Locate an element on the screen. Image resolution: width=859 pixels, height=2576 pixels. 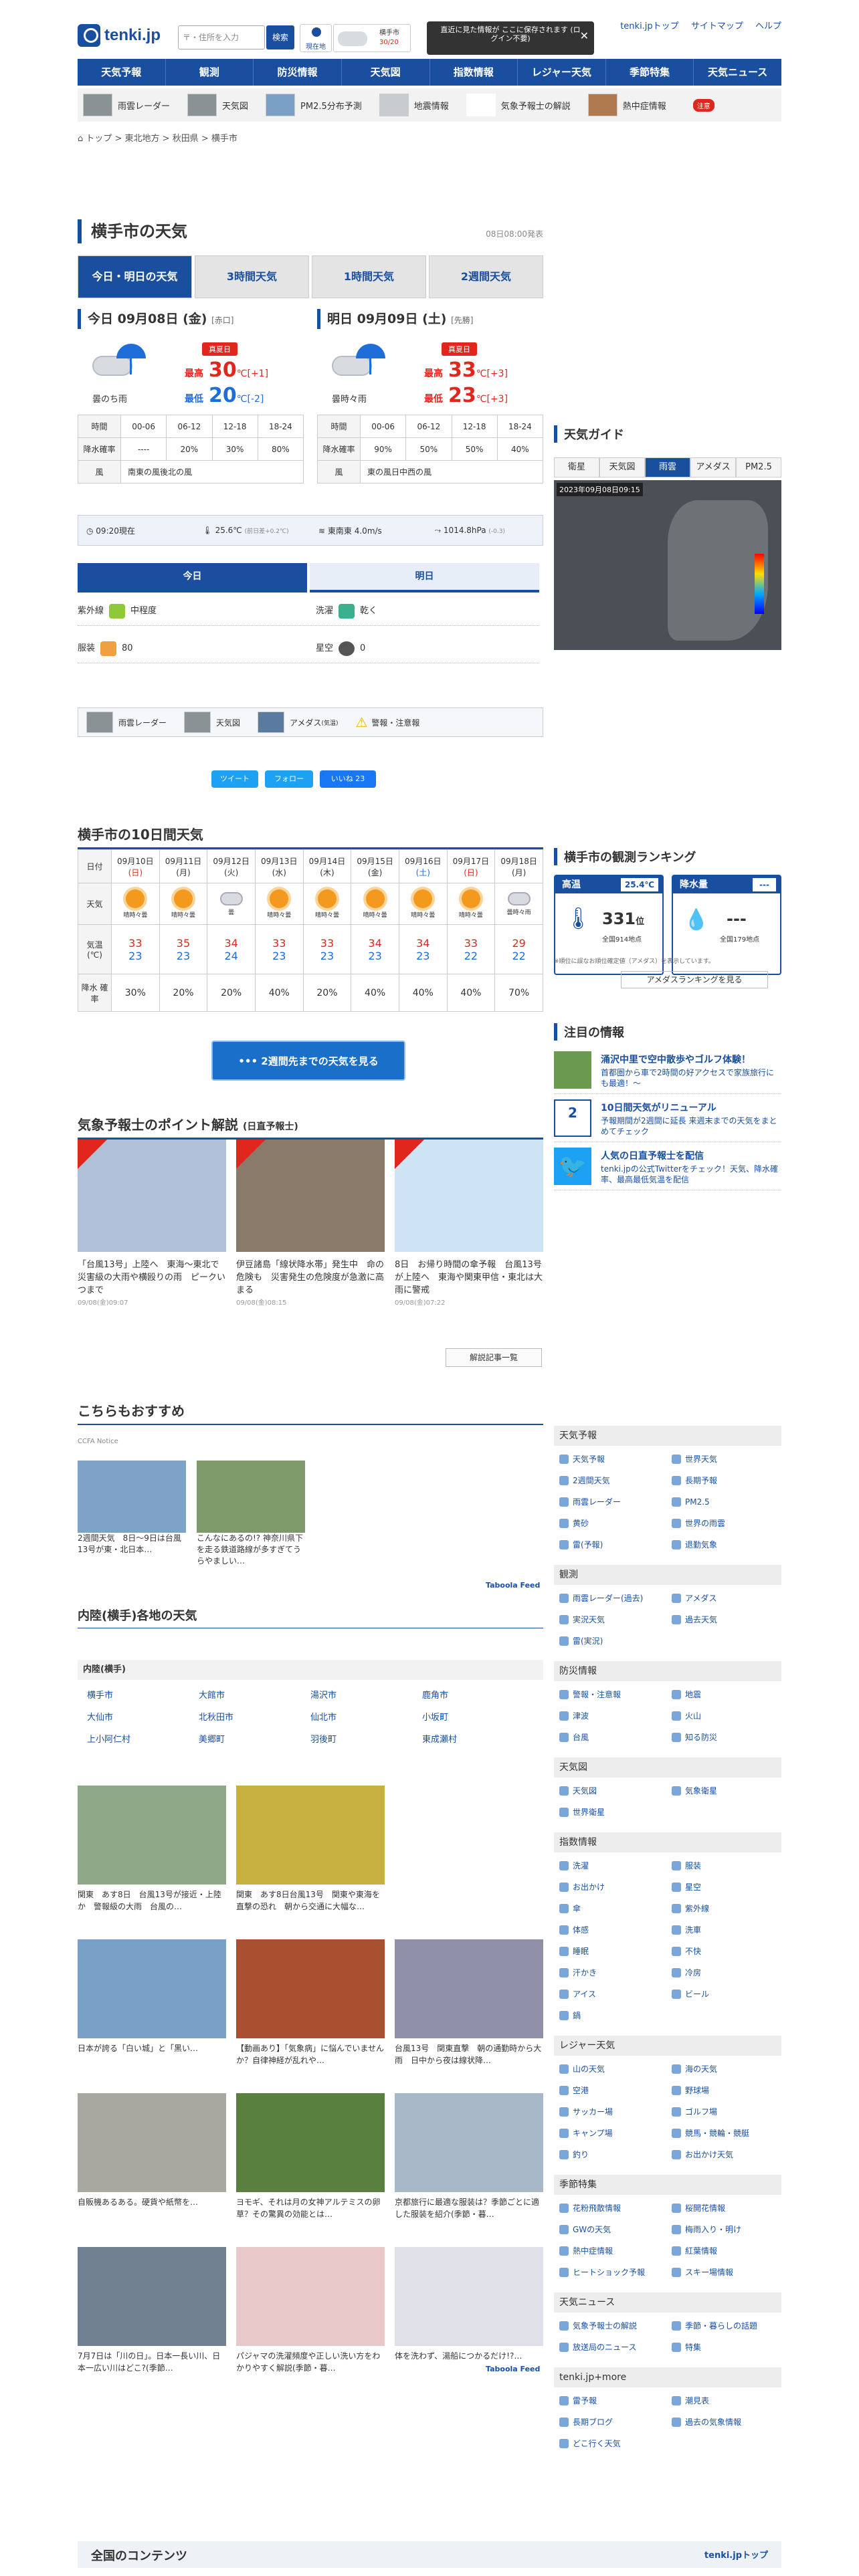
tab-3hour: 3時間天気 is located at coordinates (252, 276).